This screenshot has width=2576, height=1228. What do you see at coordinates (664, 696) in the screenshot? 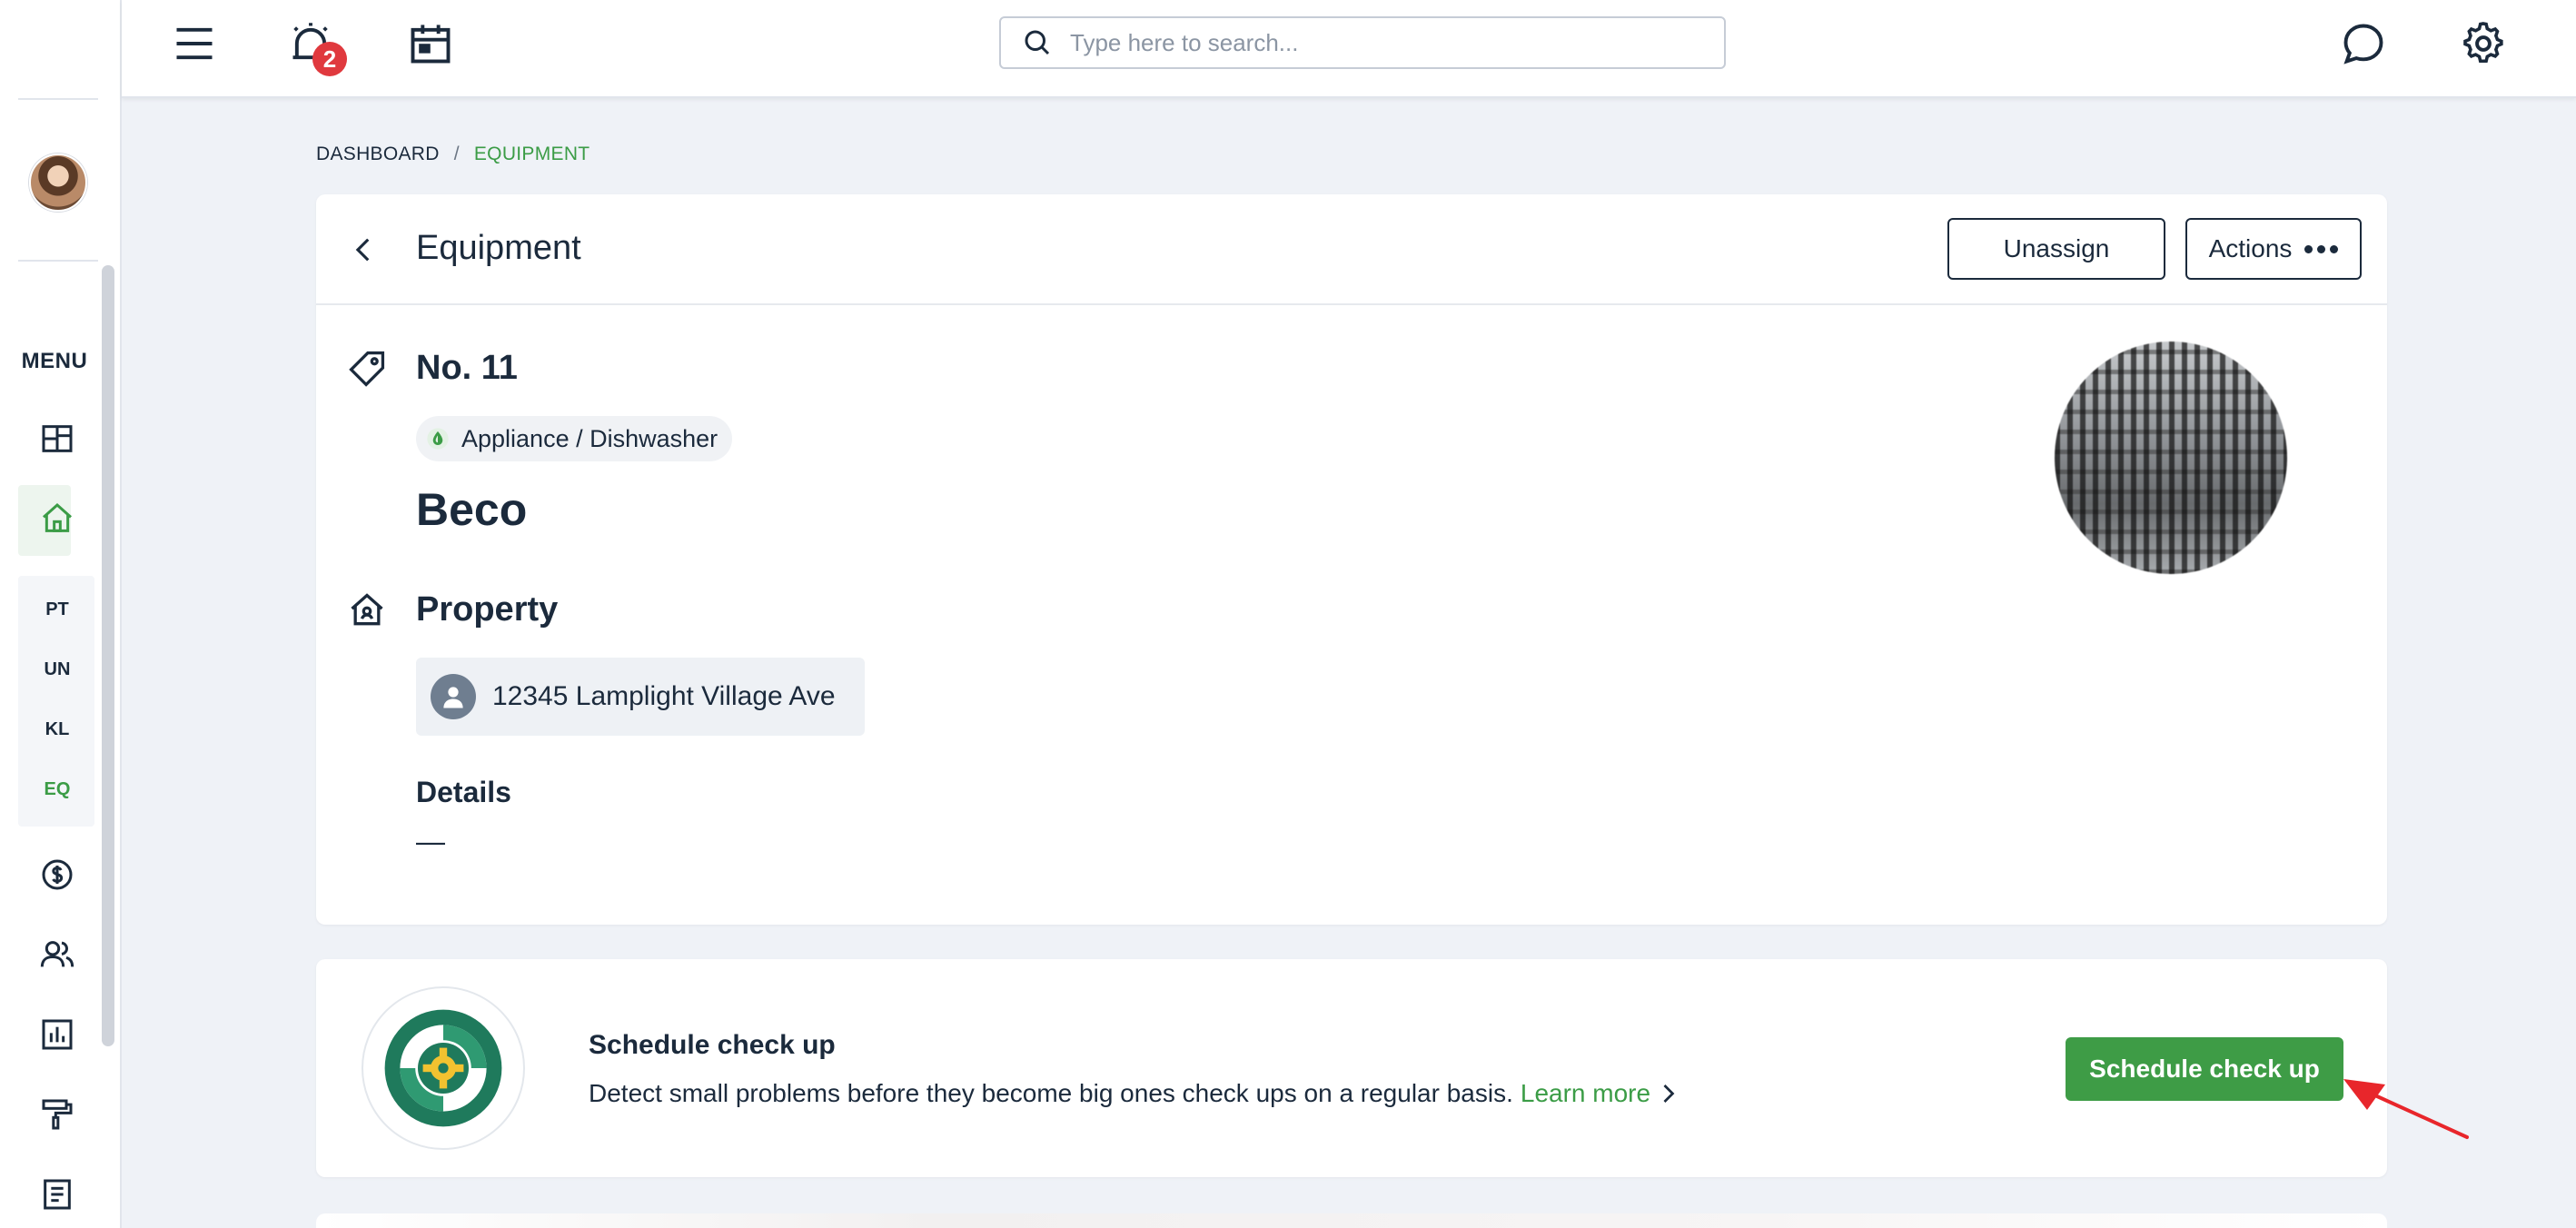
I see `property-address: 12345 Lamplight Village Ave` at bounding box center [664, 696].